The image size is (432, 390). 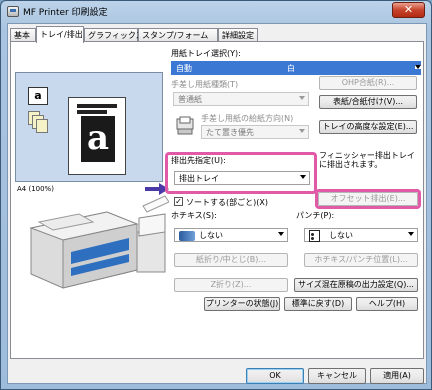 I want to click on apply-button: 適用(A), so click(x=397, y=376).